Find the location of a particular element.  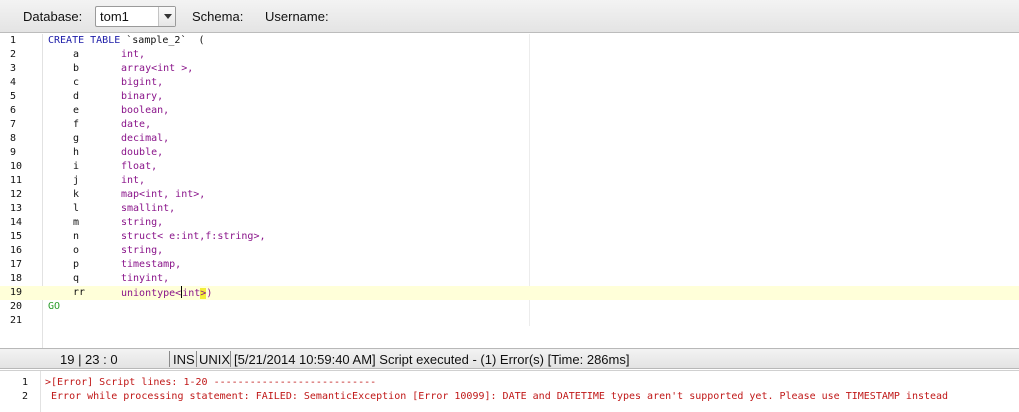

column-type: map<int, int>, is located at coordinates (163, 194).